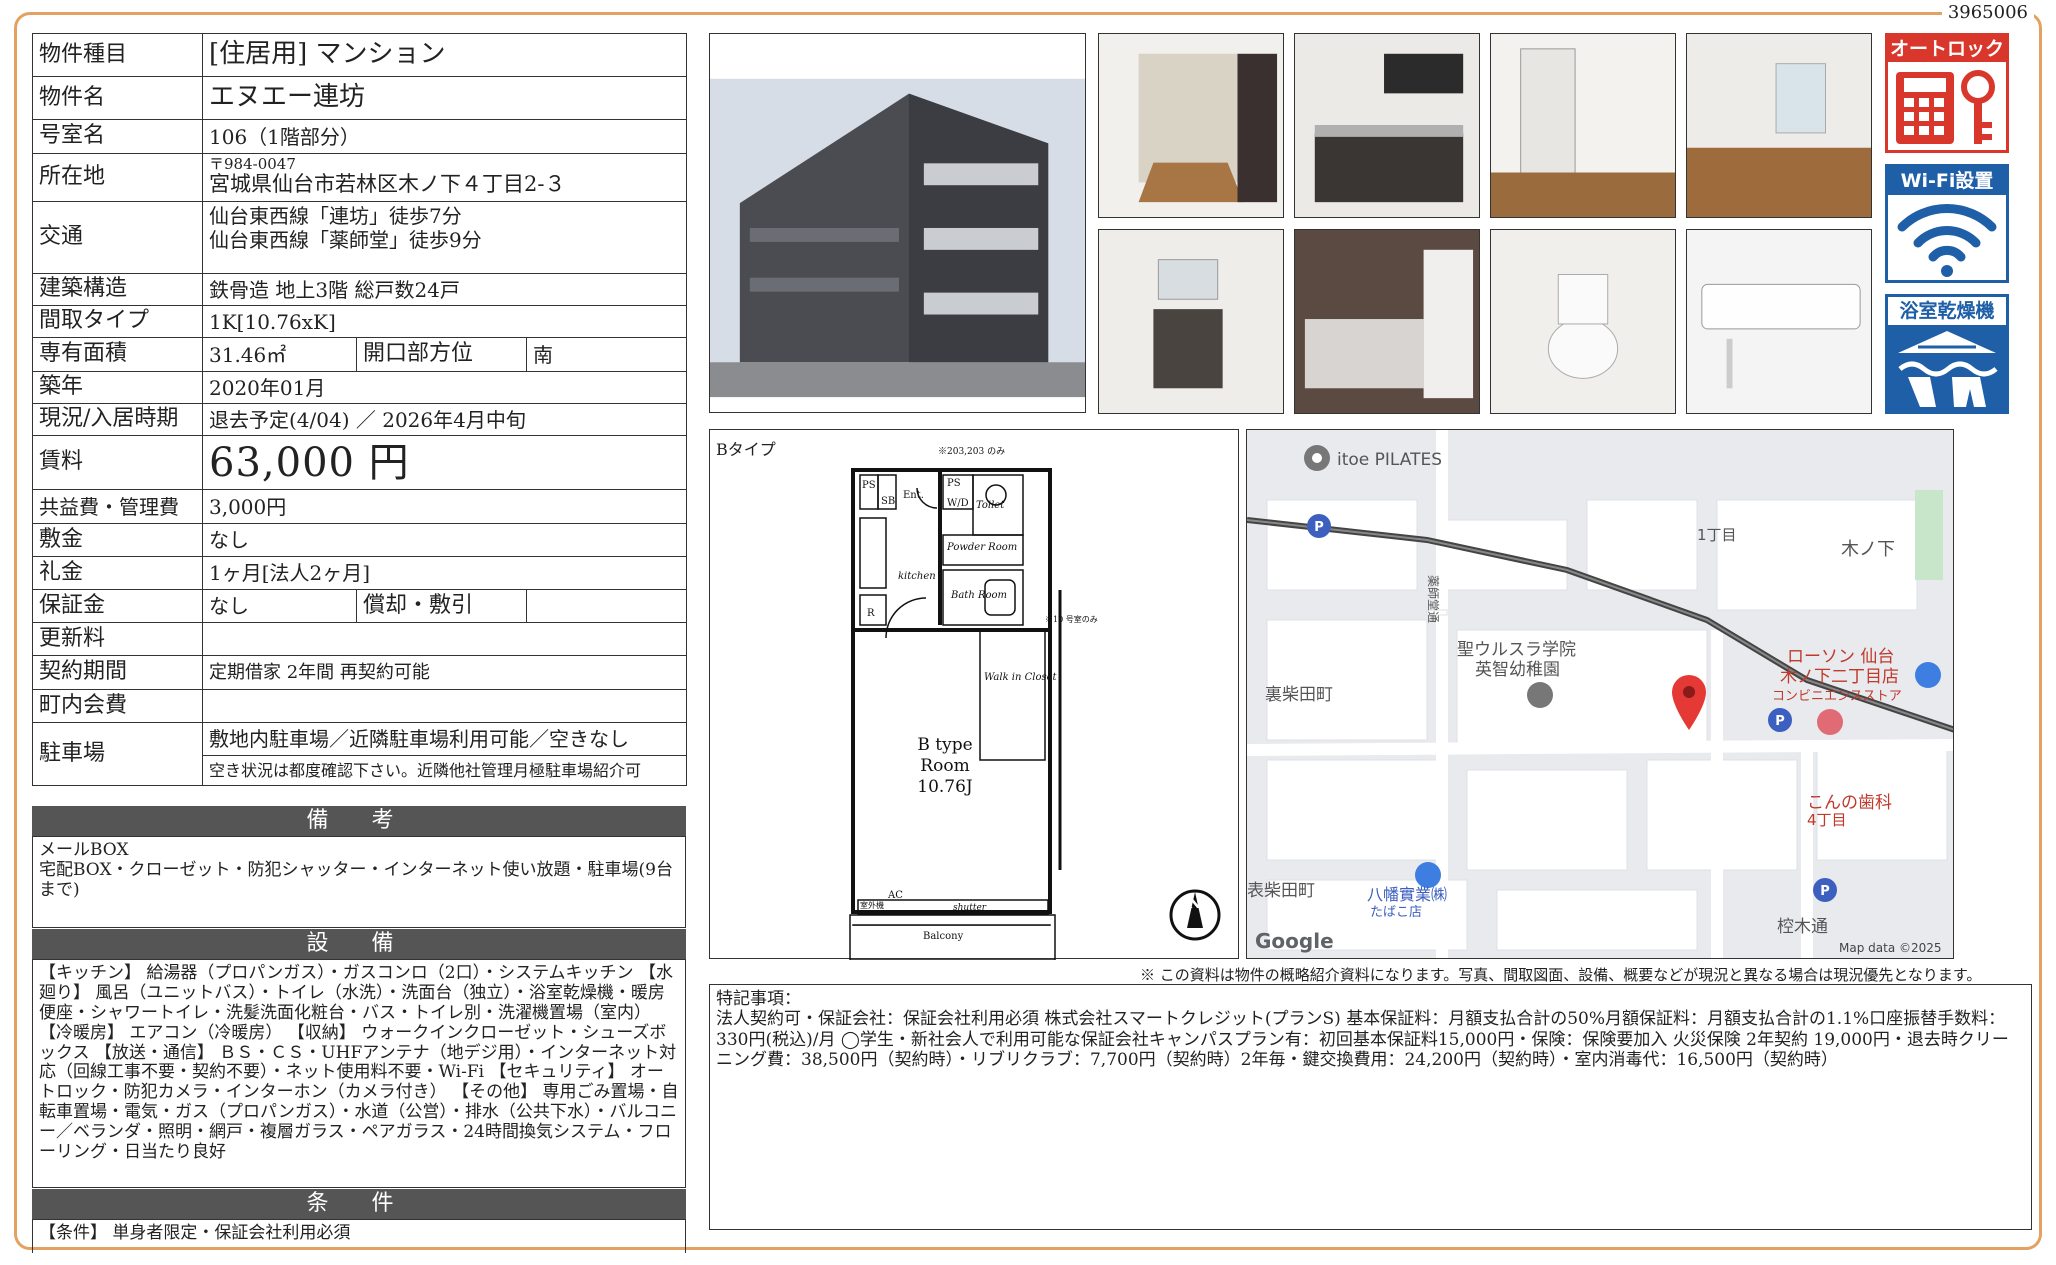 This screenshot has height=1265, width=2056. Describe the element at coordinates (1021, 677) in the screenshot. I see `fp-walkin: Walk in Closet` at that location.